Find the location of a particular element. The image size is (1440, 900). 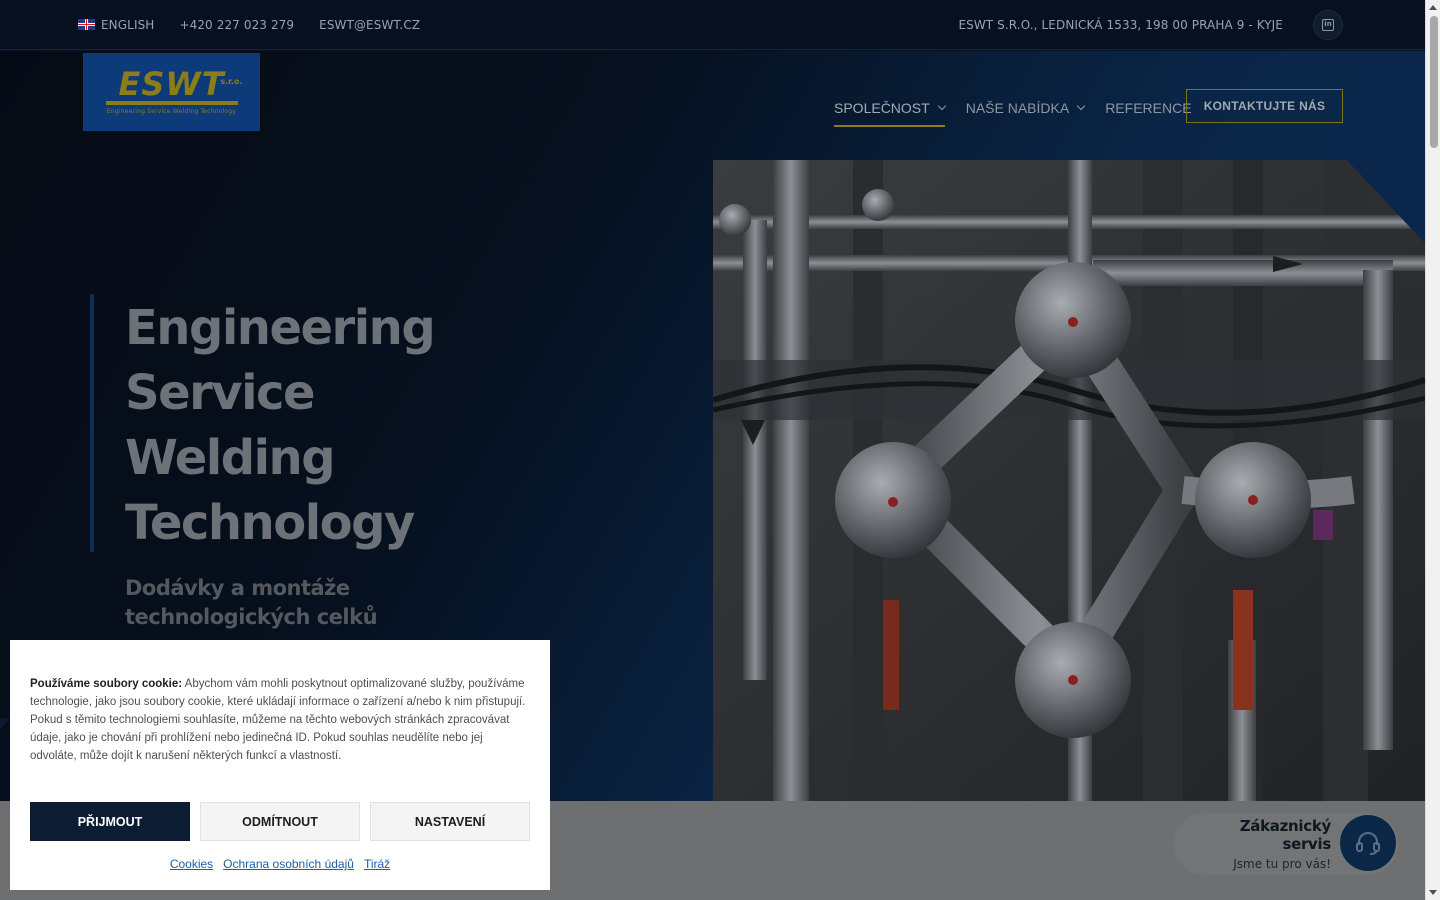

nav-label: REFERENCE is located at coordinates (1148, 108).